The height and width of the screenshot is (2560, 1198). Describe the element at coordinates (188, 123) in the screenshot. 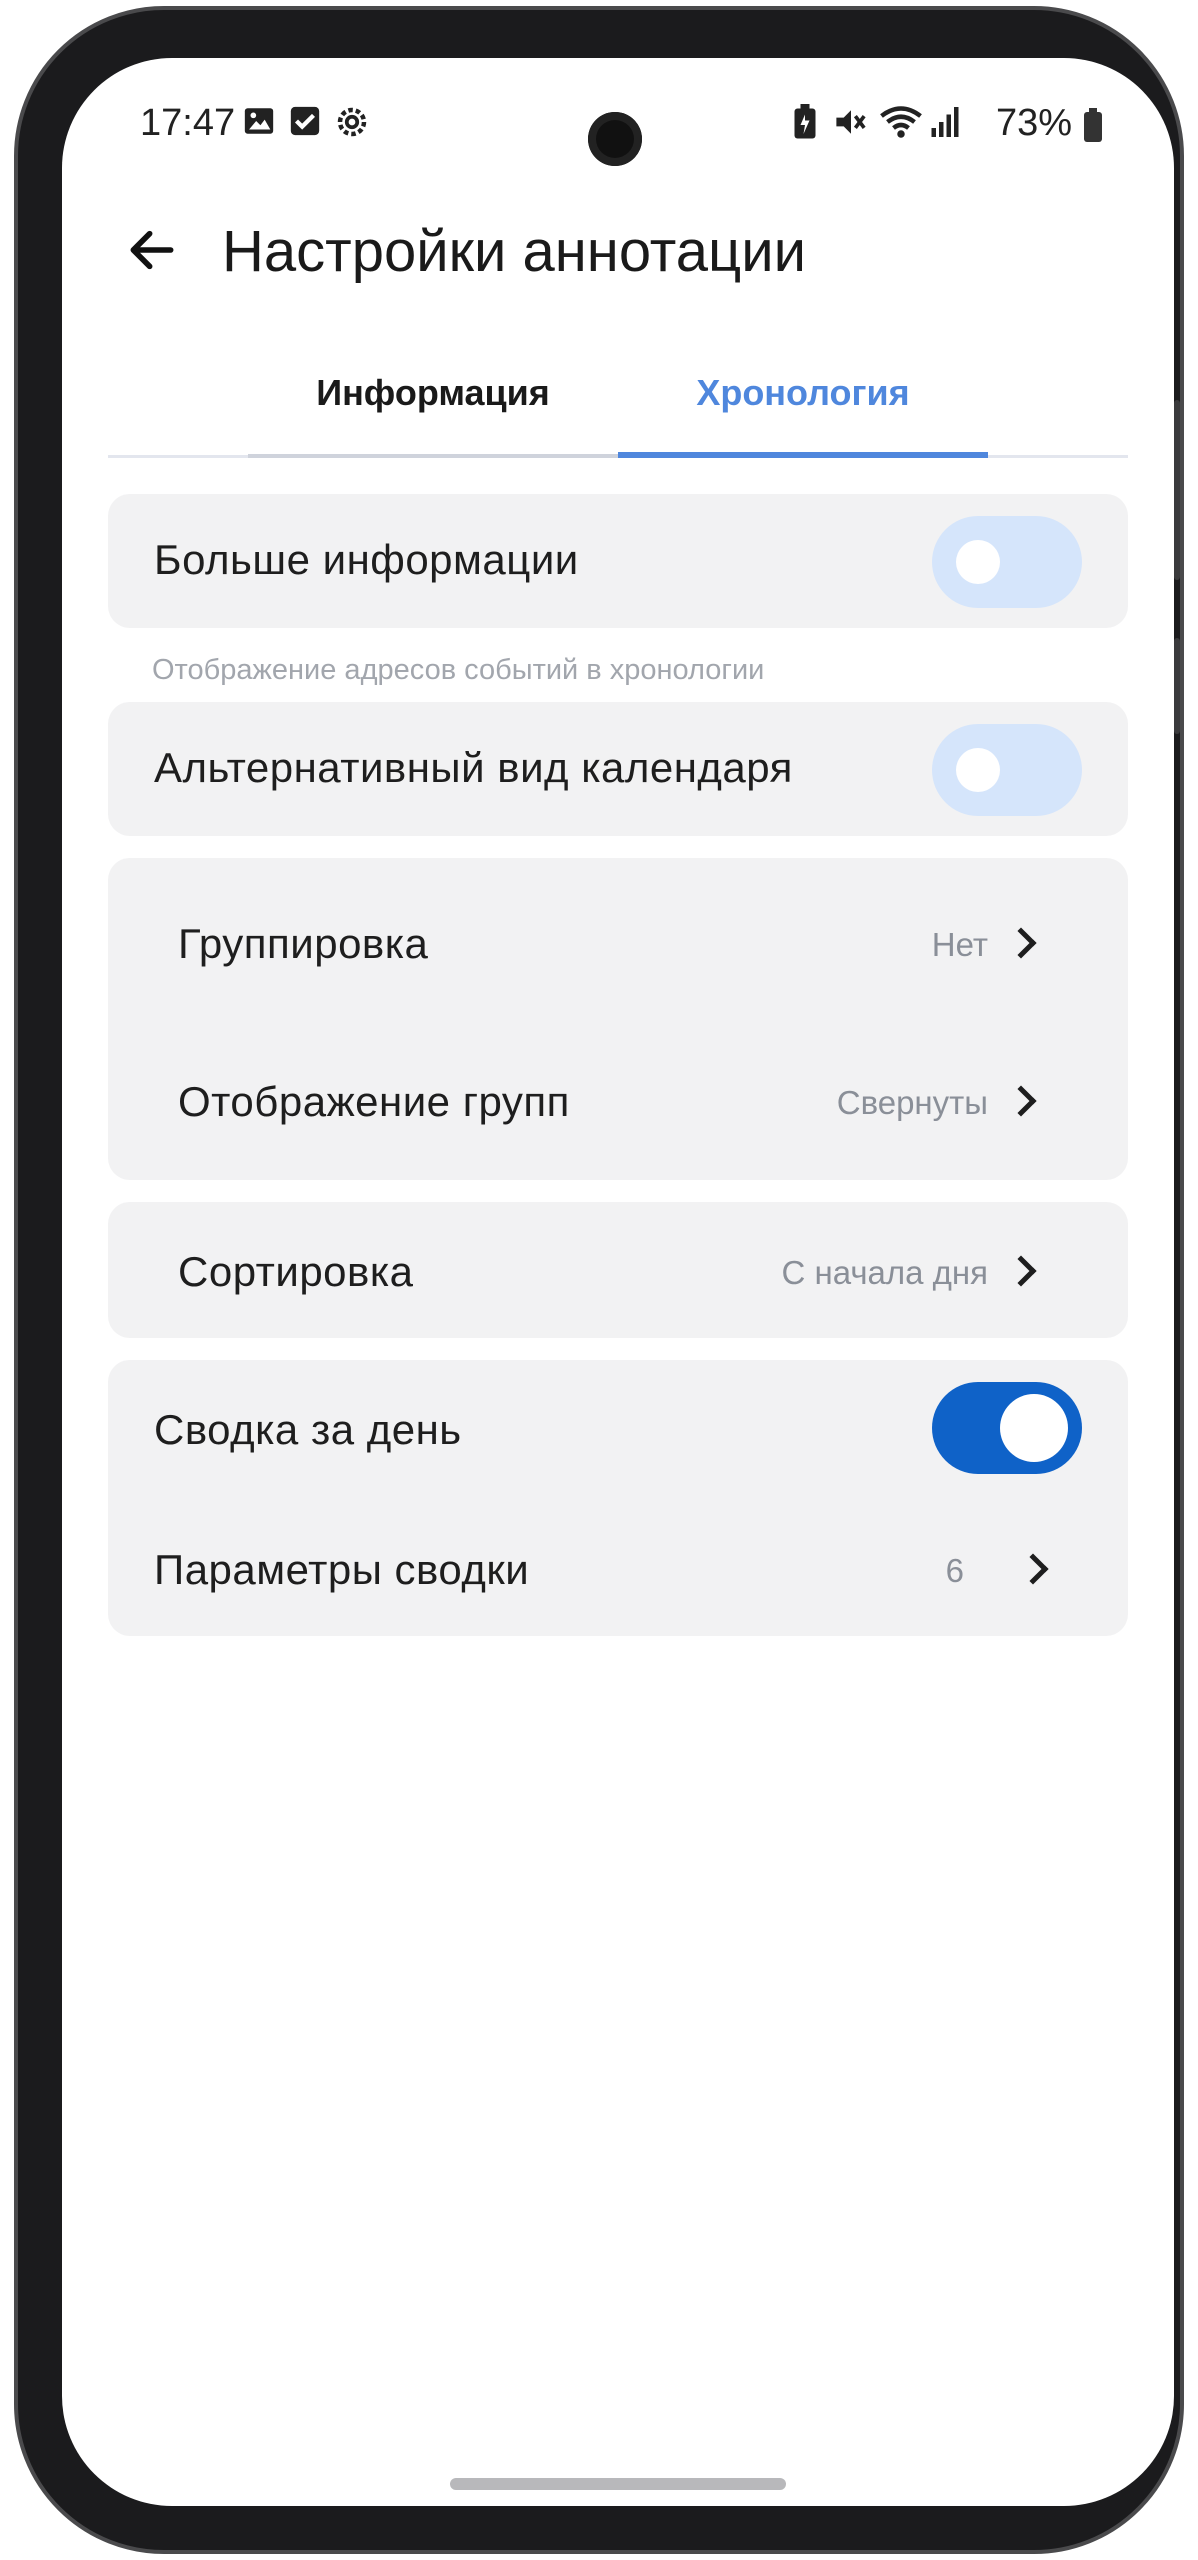

I see `status-time: 17:47` at that location.